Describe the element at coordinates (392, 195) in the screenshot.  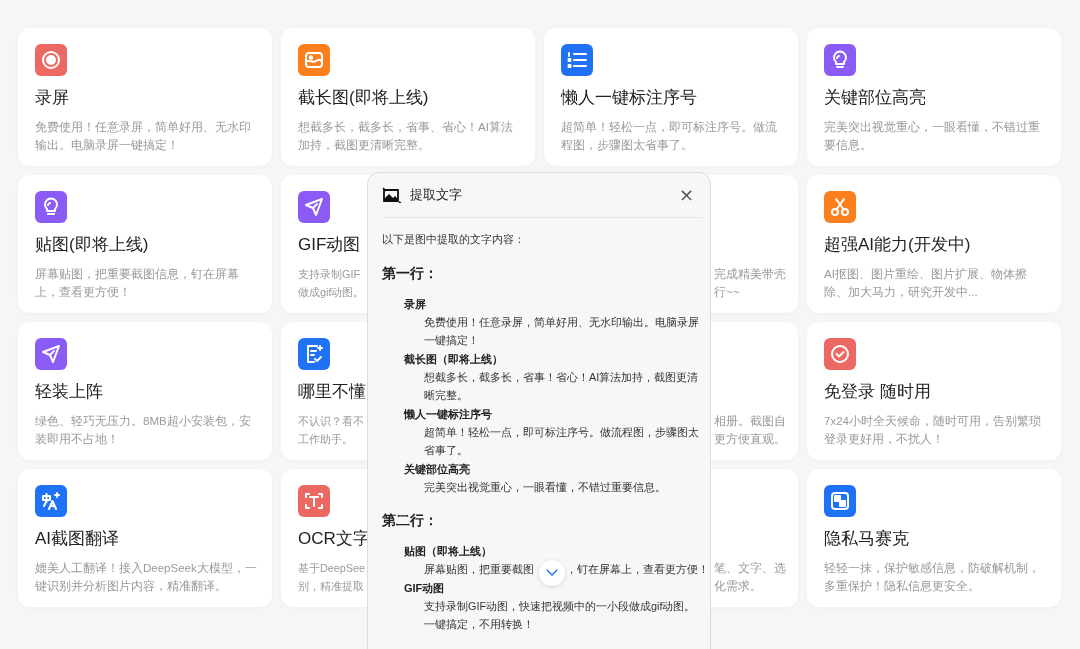
I see `screenshot-icon` at that location.